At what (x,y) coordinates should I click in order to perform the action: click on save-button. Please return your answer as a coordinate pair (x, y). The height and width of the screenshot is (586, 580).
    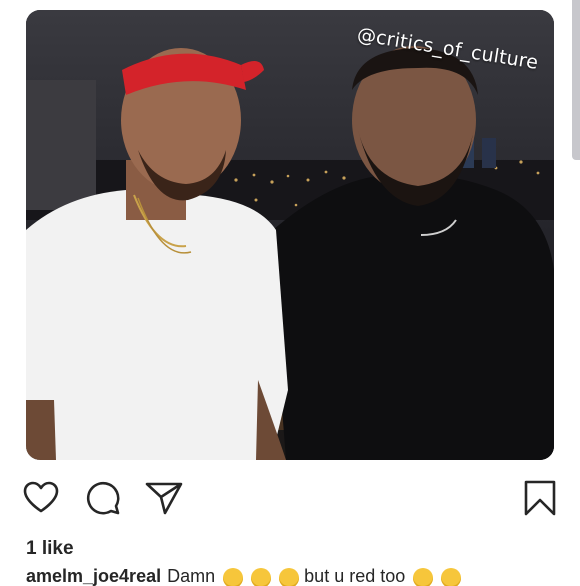
    Looking at the image, I should click on (540, 498).